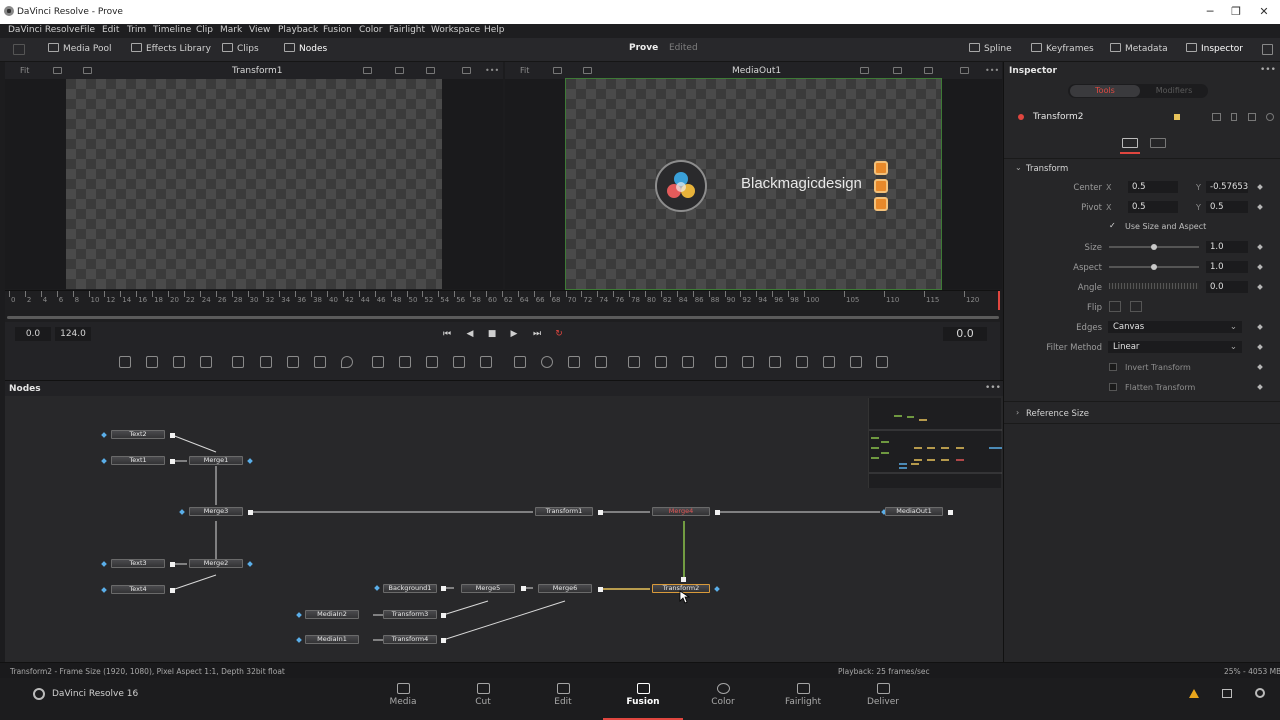 The width and height of the screenshot is (1280, 720). Describe the element at coordinates (1158, 143) in the screenshot. I see `settings-tab-icon` at that location.